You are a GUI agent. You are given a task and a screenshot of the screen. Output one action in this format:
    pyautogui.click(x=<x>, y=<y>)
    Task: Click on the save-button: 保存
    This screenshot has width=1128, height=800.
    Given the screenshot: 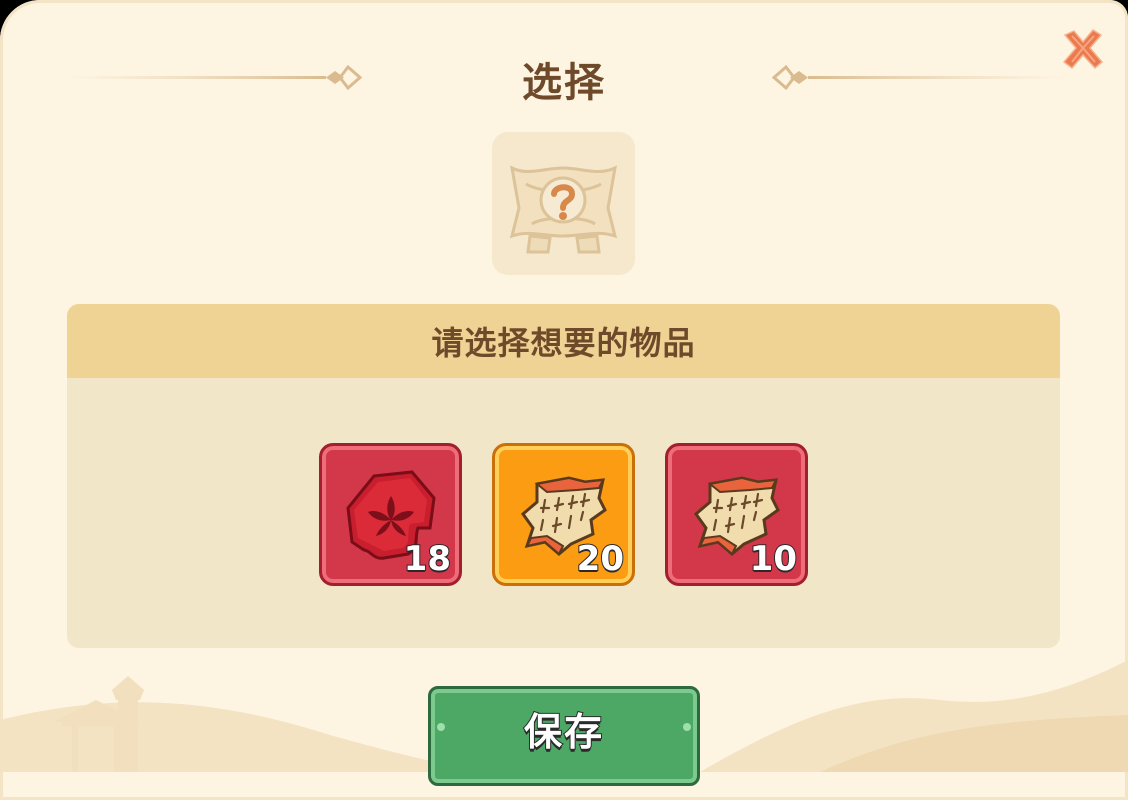 What is the action you would take?
    pyautogui.click(x=564, y=736)
    